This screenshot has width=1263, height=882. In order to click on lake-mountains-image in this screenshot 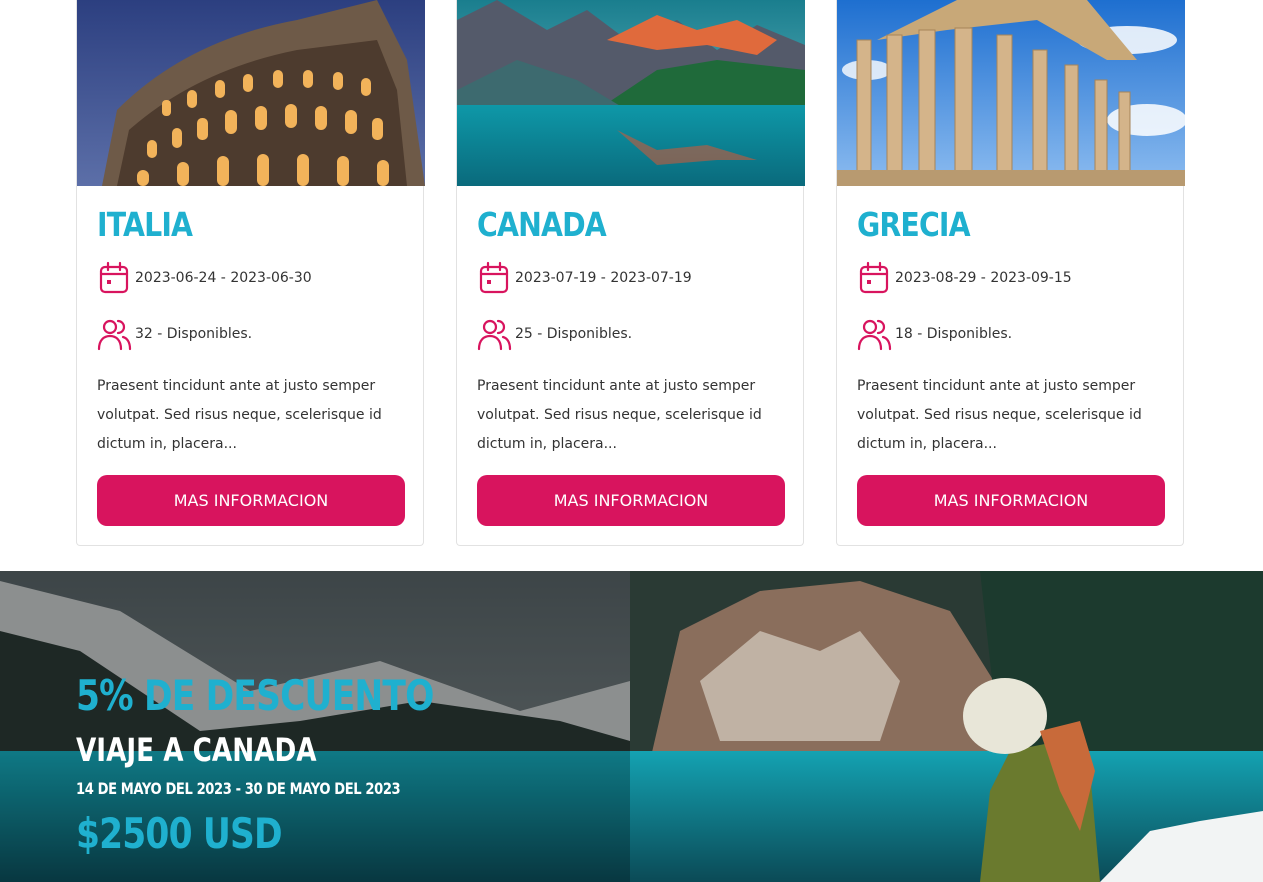, I will do `click(631, 93)`.